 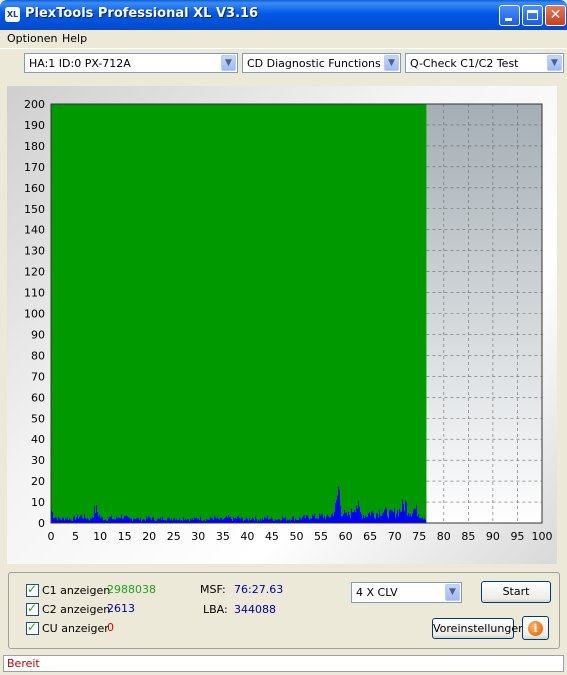 I want to click on x-tick-label: 75, so click(x=419, y=536).